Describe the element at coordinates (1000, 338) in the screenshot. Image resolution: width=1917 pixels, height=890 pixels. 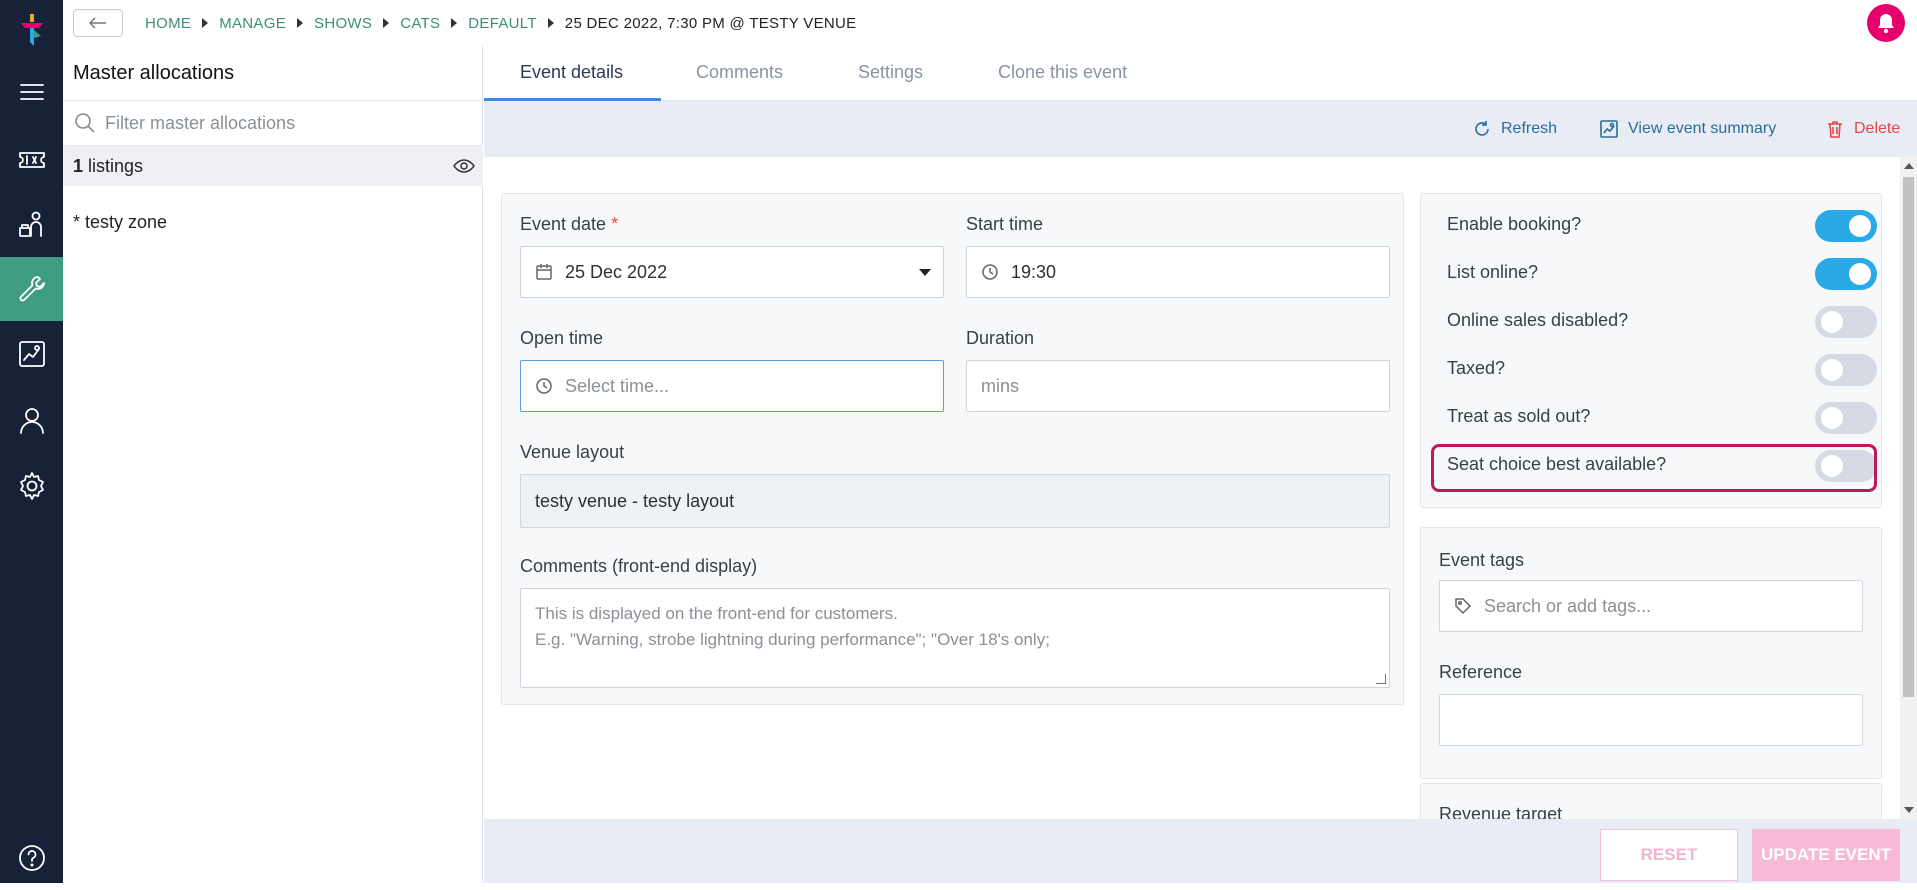
I see `duration-label: Duration` at that location.